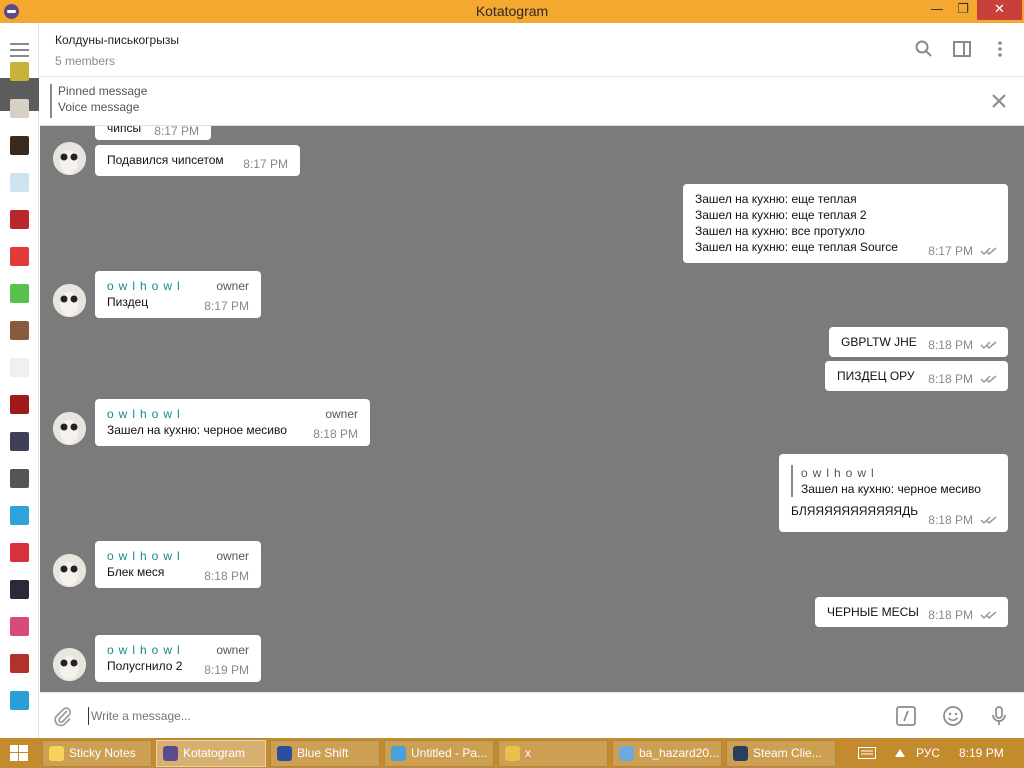  Describe the element at coordinates (532, 102) in the screenshot. I see `pinned-message-bar: Pinned message Voice message` at that location.